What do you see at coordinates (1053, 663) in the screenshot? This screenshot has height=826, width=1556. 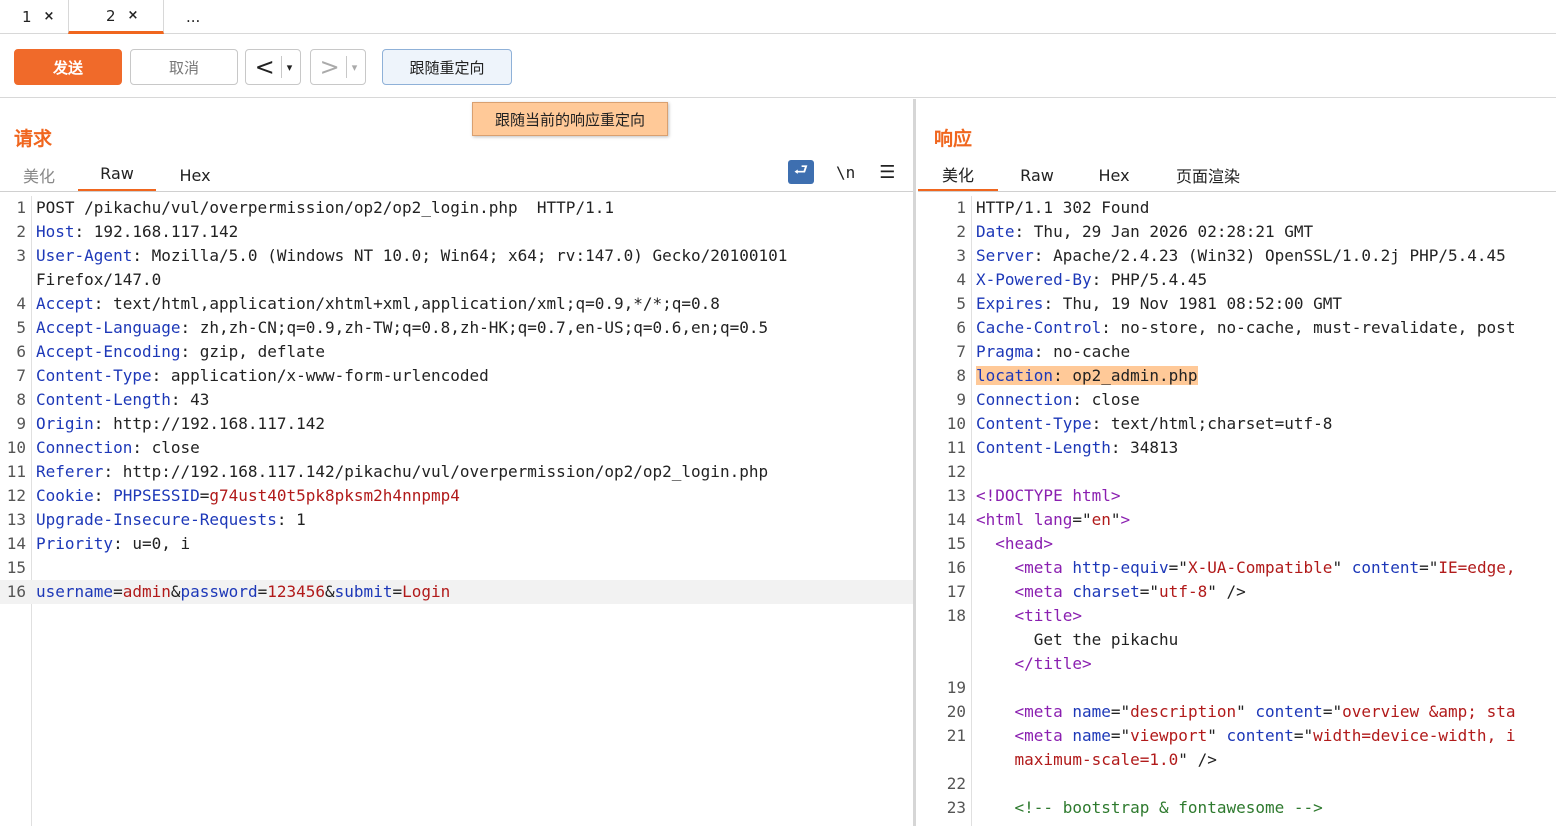 I see `line-text: </title>` at bounding box center [1053, 663].